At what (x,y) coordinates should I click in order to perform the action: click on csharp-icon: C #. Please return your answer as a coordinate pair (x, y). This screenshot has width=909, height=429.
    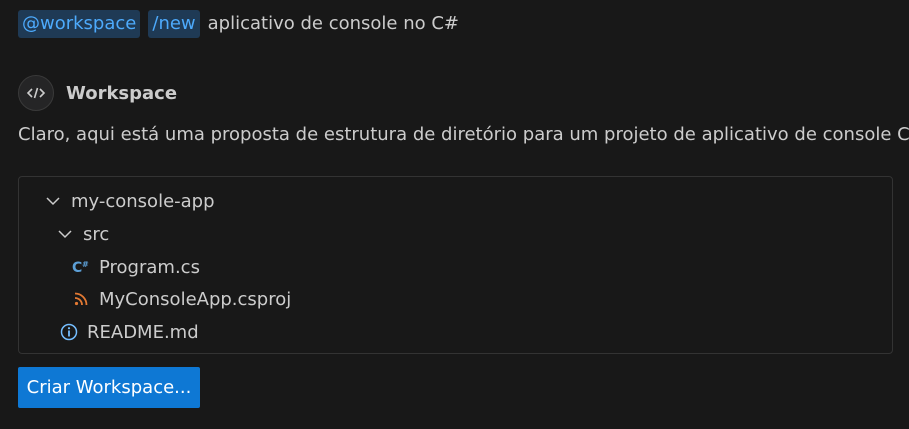
    Looking at the image, I should click on (81, 267).